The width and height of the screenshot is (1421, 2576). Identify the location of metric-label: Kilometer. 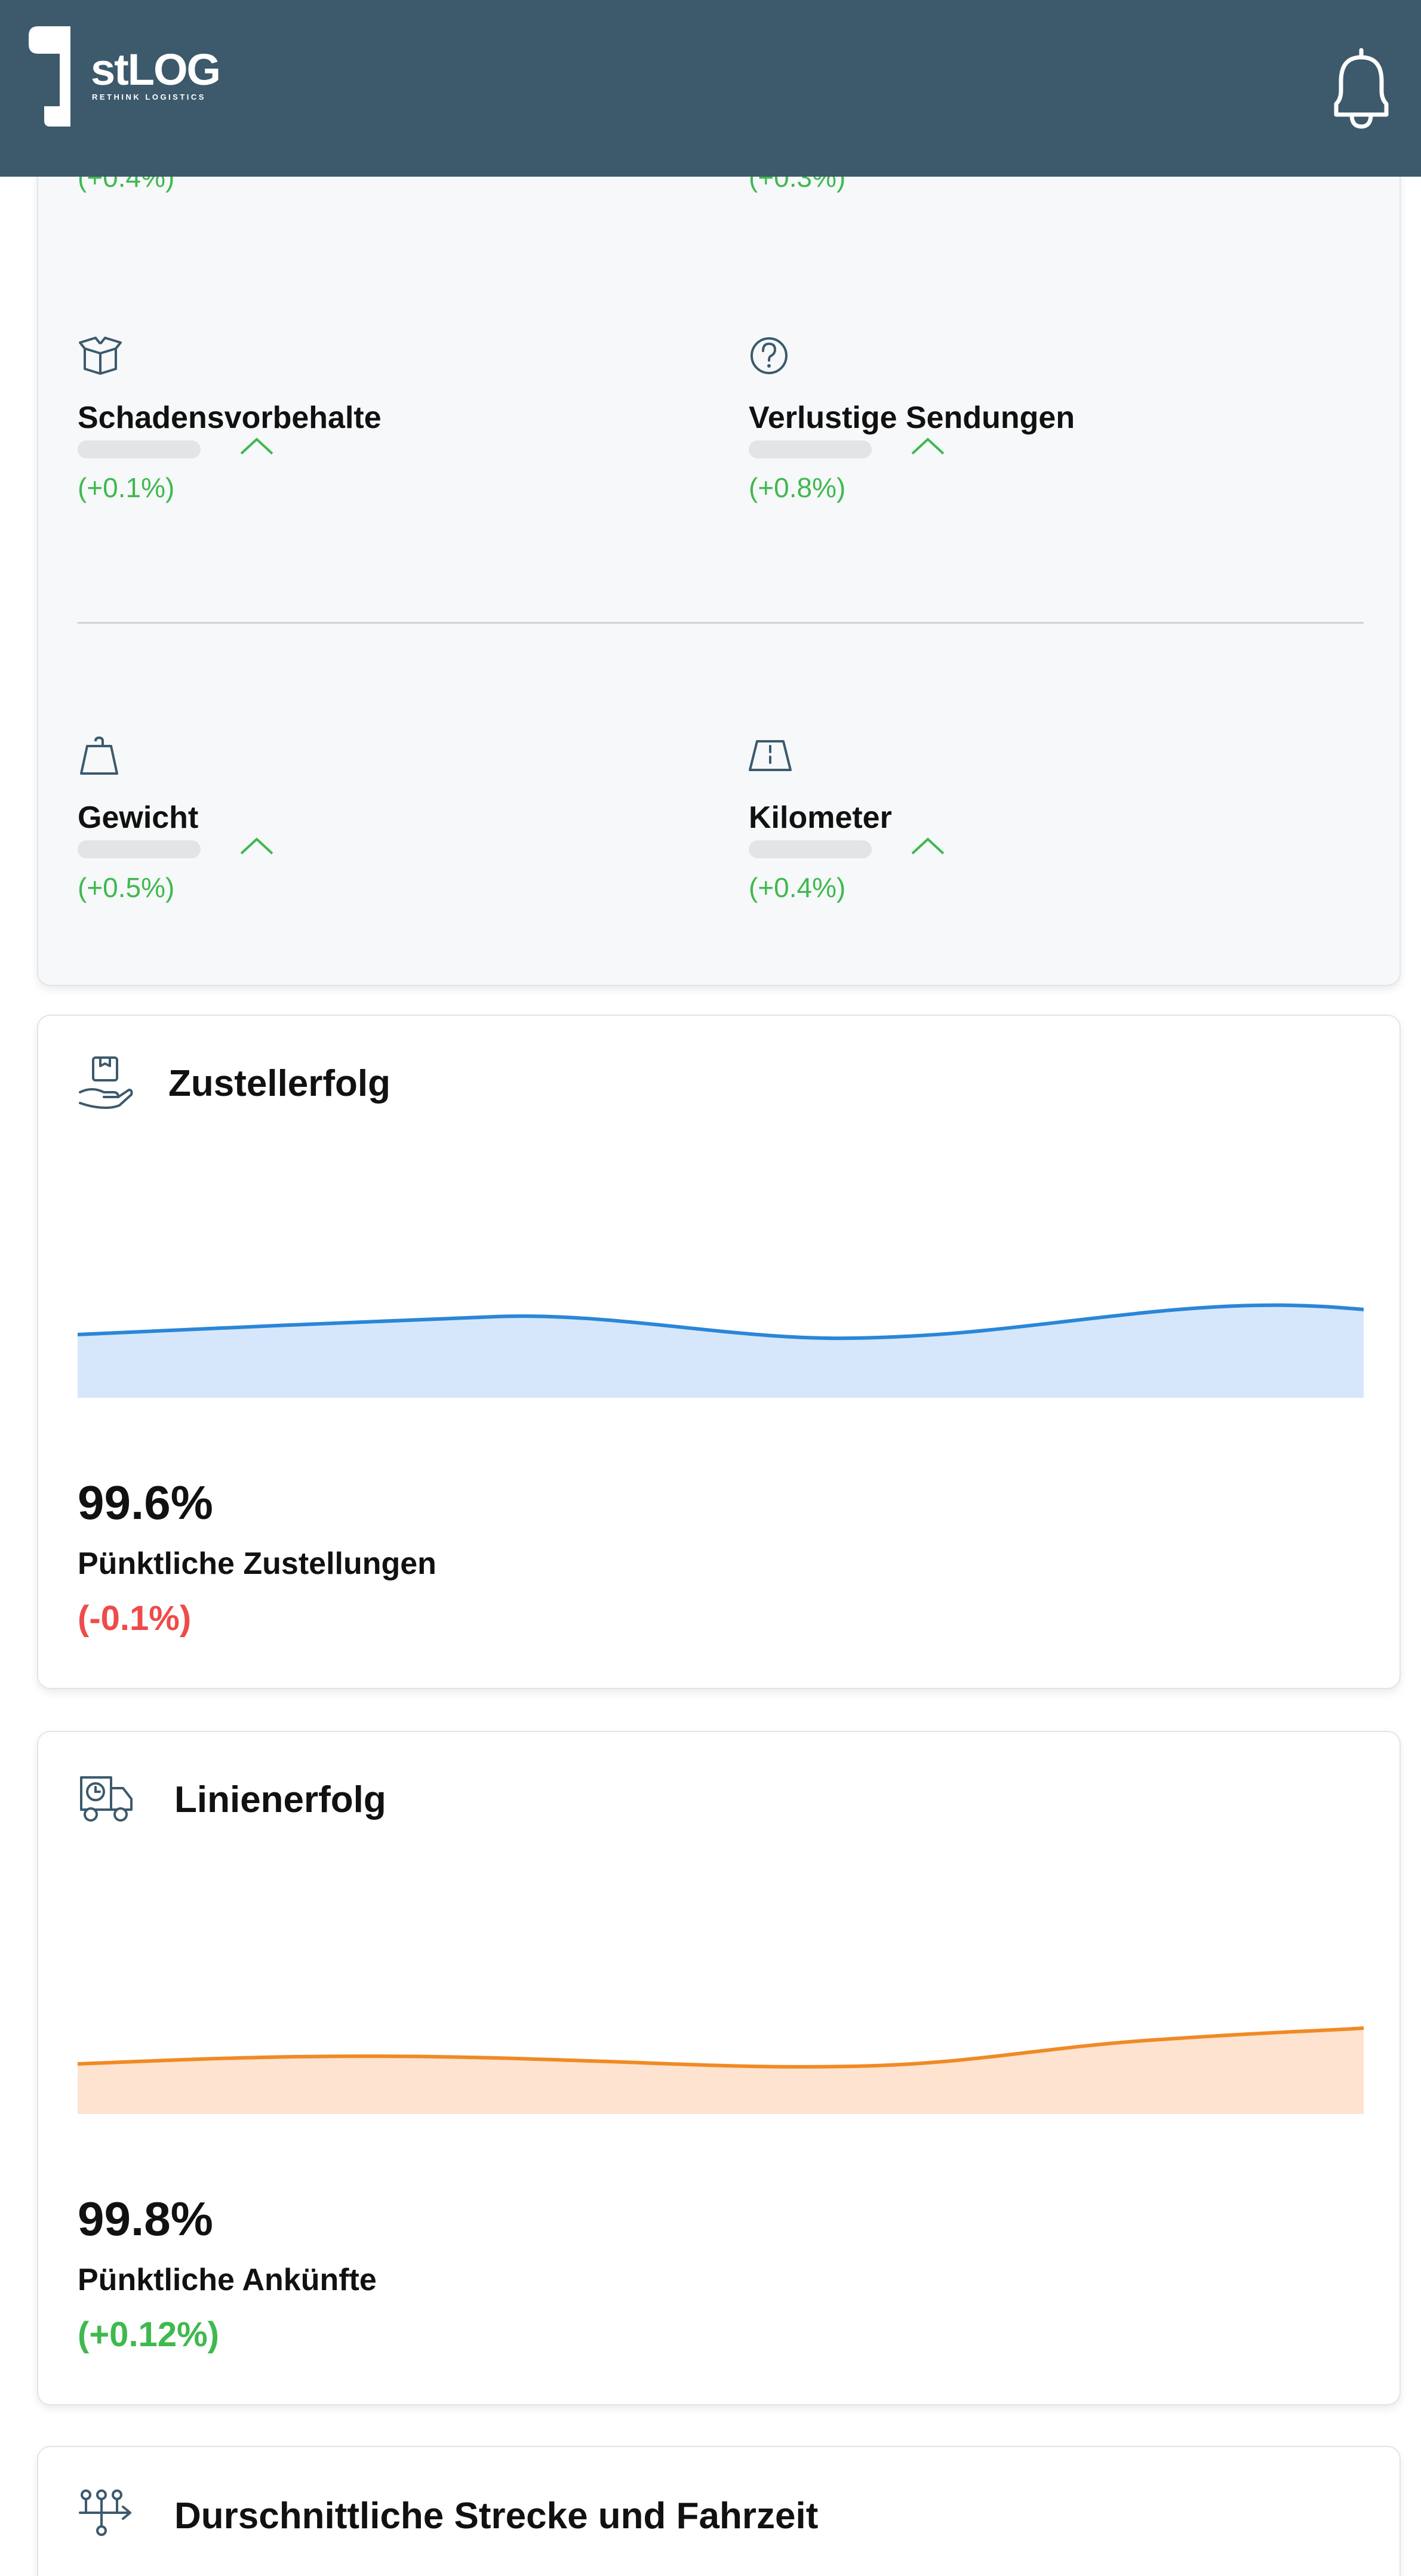
(820, 817).